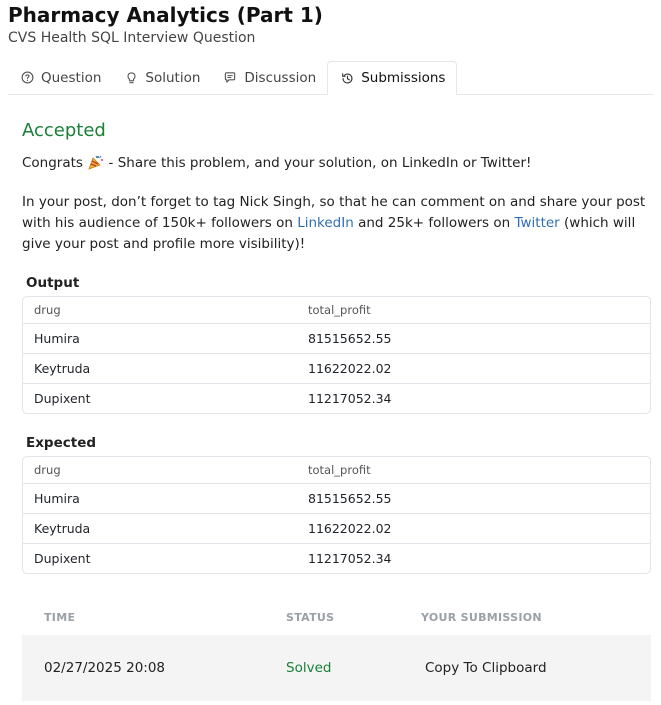 Image resolution: width=661 pixels, height=705 pixels. Describe the element at coordinates (325, 223) in the screenshot. I see `linkedin-link: LinkedIn` at that location.